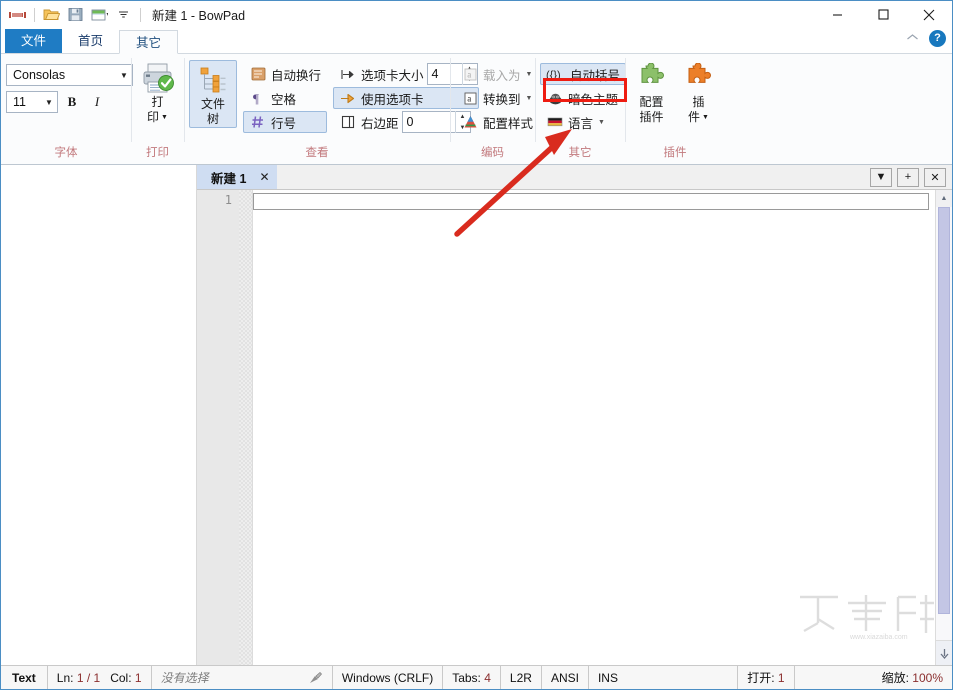 The width and height of the screenshot is (953, 690). What do you see at coordinates (184, 678) in the screenshot?
I see `status-selection: 没有选择` at bounding box center [184, 678].